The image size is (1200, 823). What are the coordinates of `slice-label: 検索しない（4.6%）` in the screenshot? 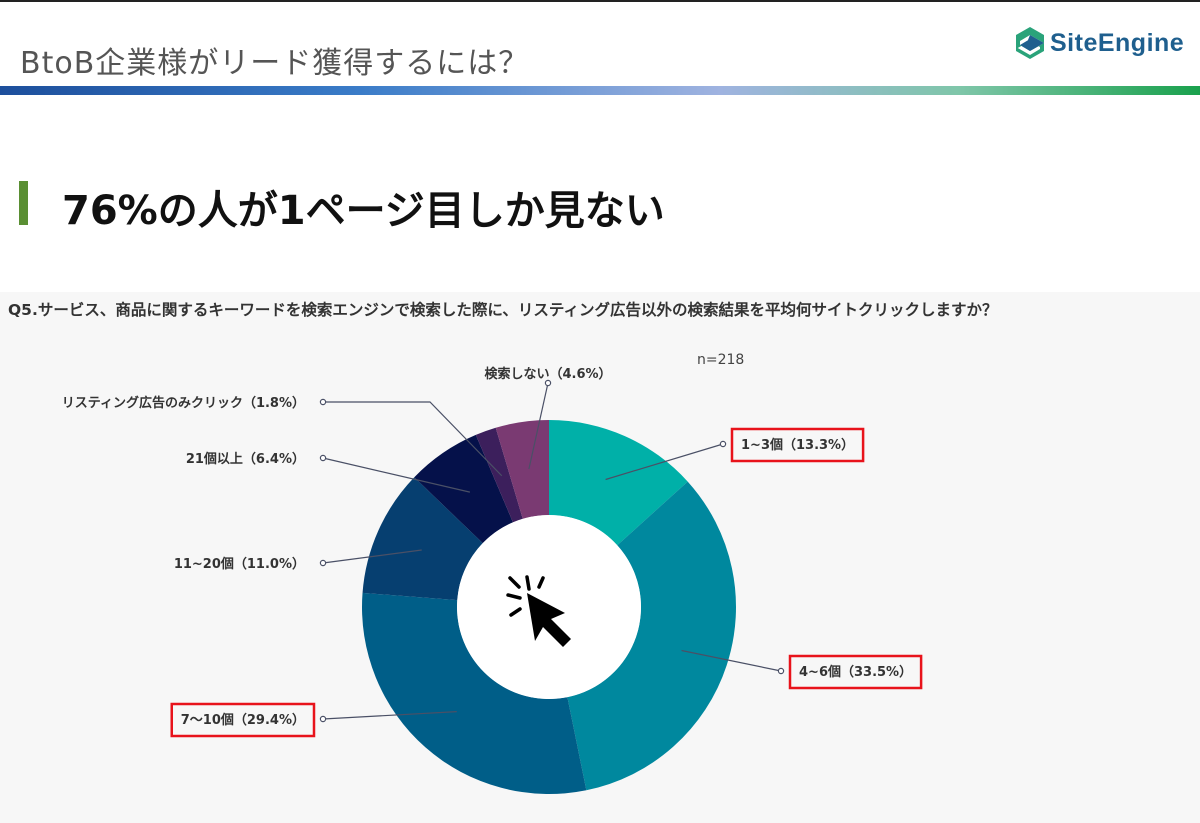 It's located at (547, 374).